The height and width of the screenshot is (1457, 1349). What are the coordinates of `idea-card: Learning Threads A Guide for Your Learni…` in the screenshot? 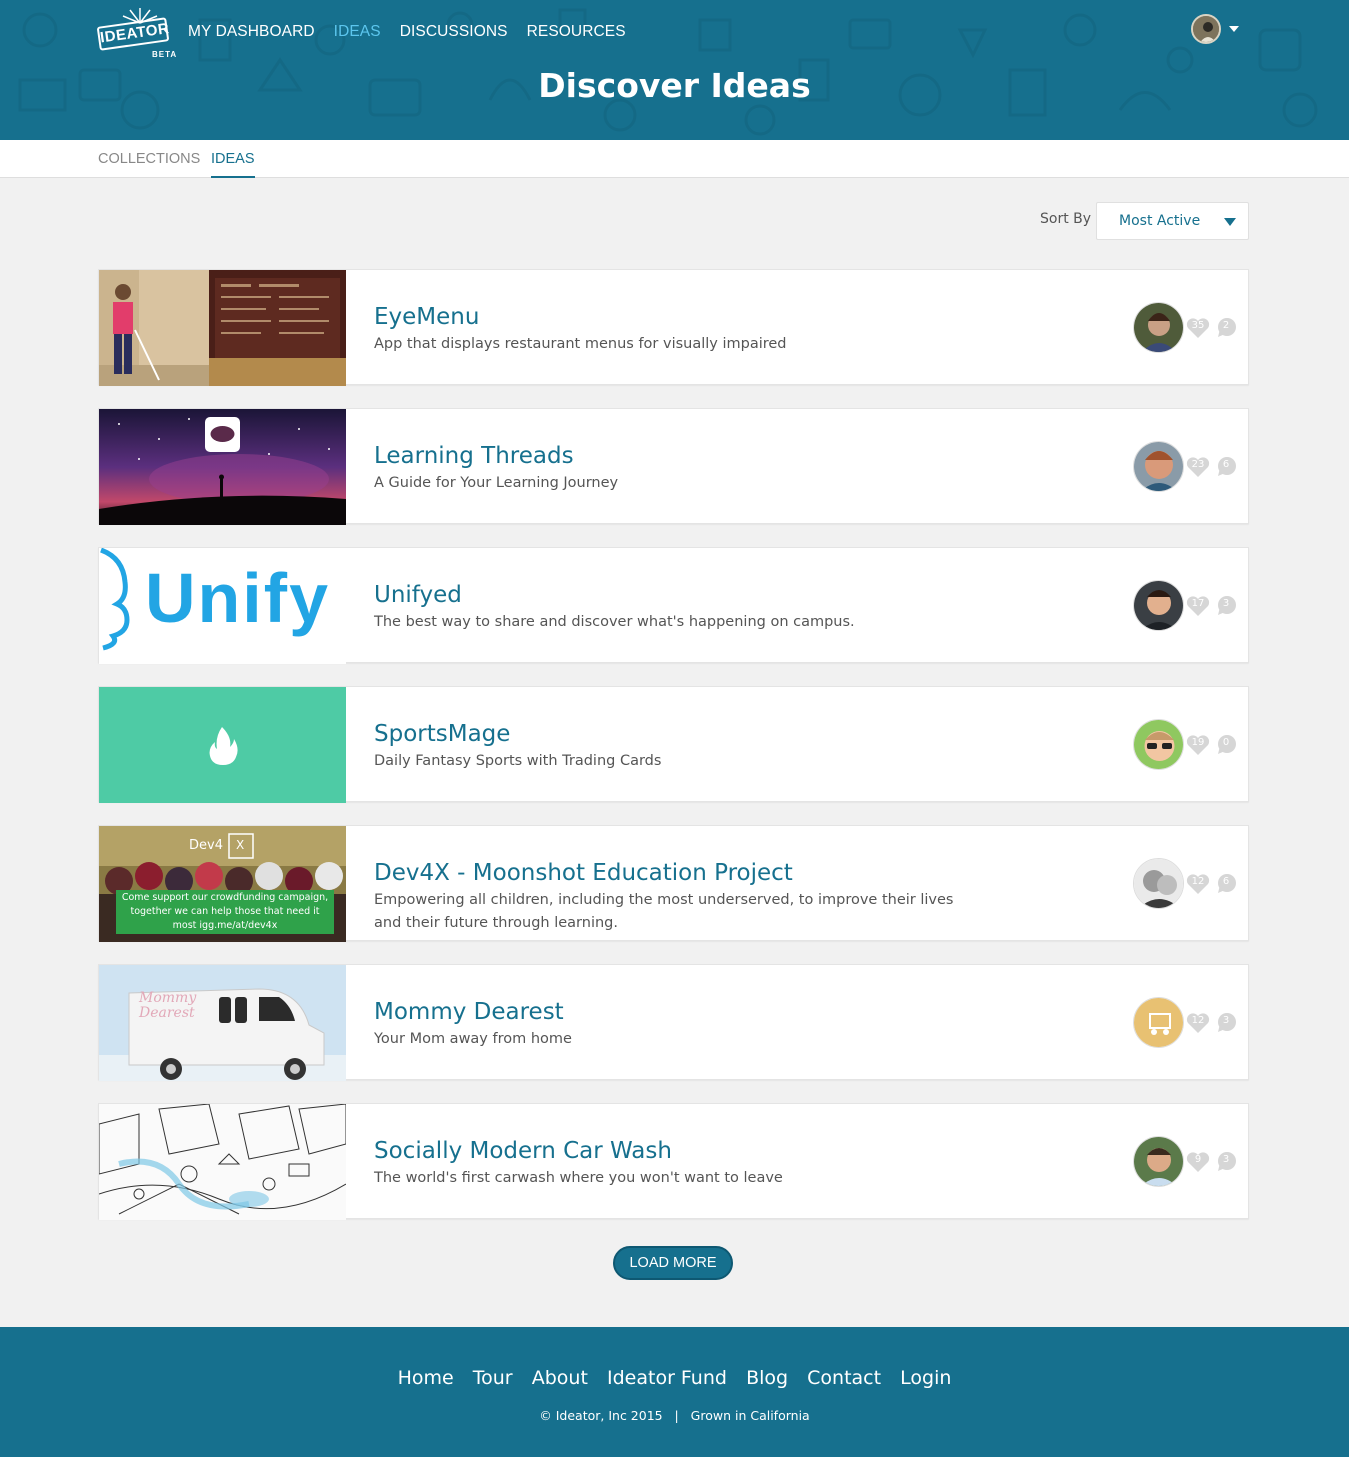 It's located at (673, 466).